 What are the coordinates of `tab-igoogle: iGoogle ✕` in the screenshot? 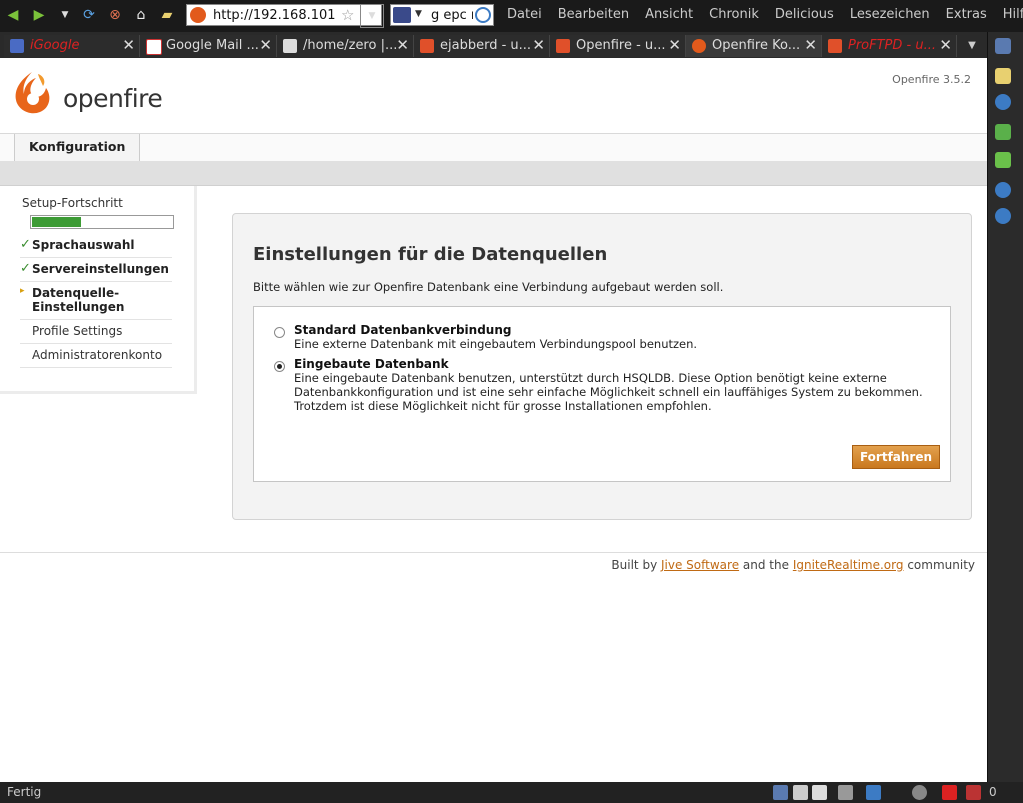 It's located at (72, 46).